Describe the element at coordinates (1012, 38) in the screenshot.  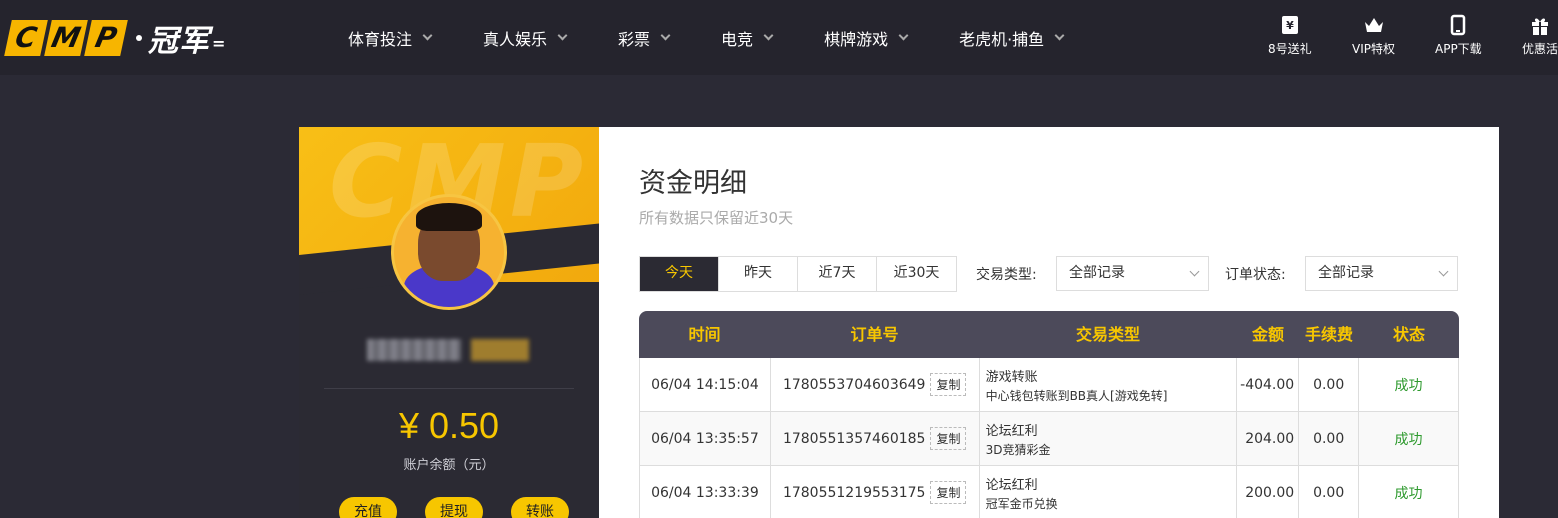
I see `nav-item-slots-fishing: 老虎机·捕鱼` at that location.